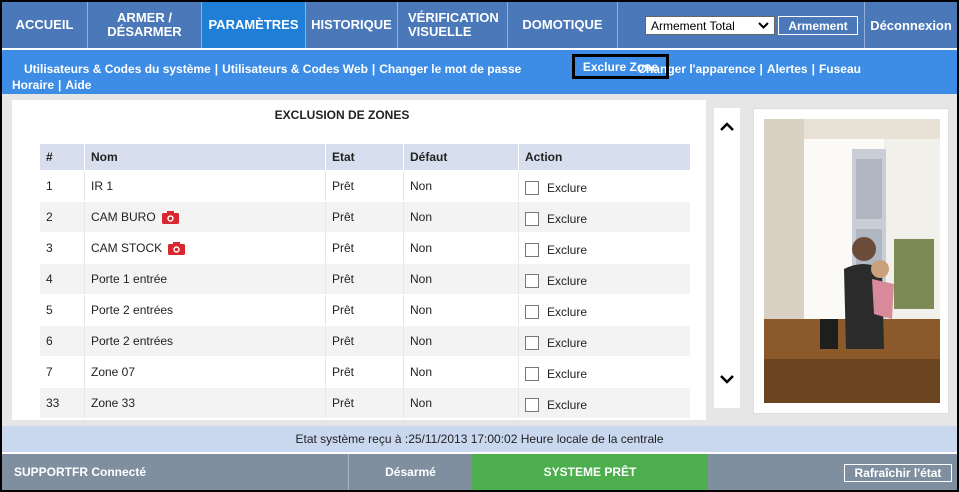  What do you see at coordinates (727, 127) in the screenshot?
I see `scroll-up-icon` at bounding box center [727, 127].